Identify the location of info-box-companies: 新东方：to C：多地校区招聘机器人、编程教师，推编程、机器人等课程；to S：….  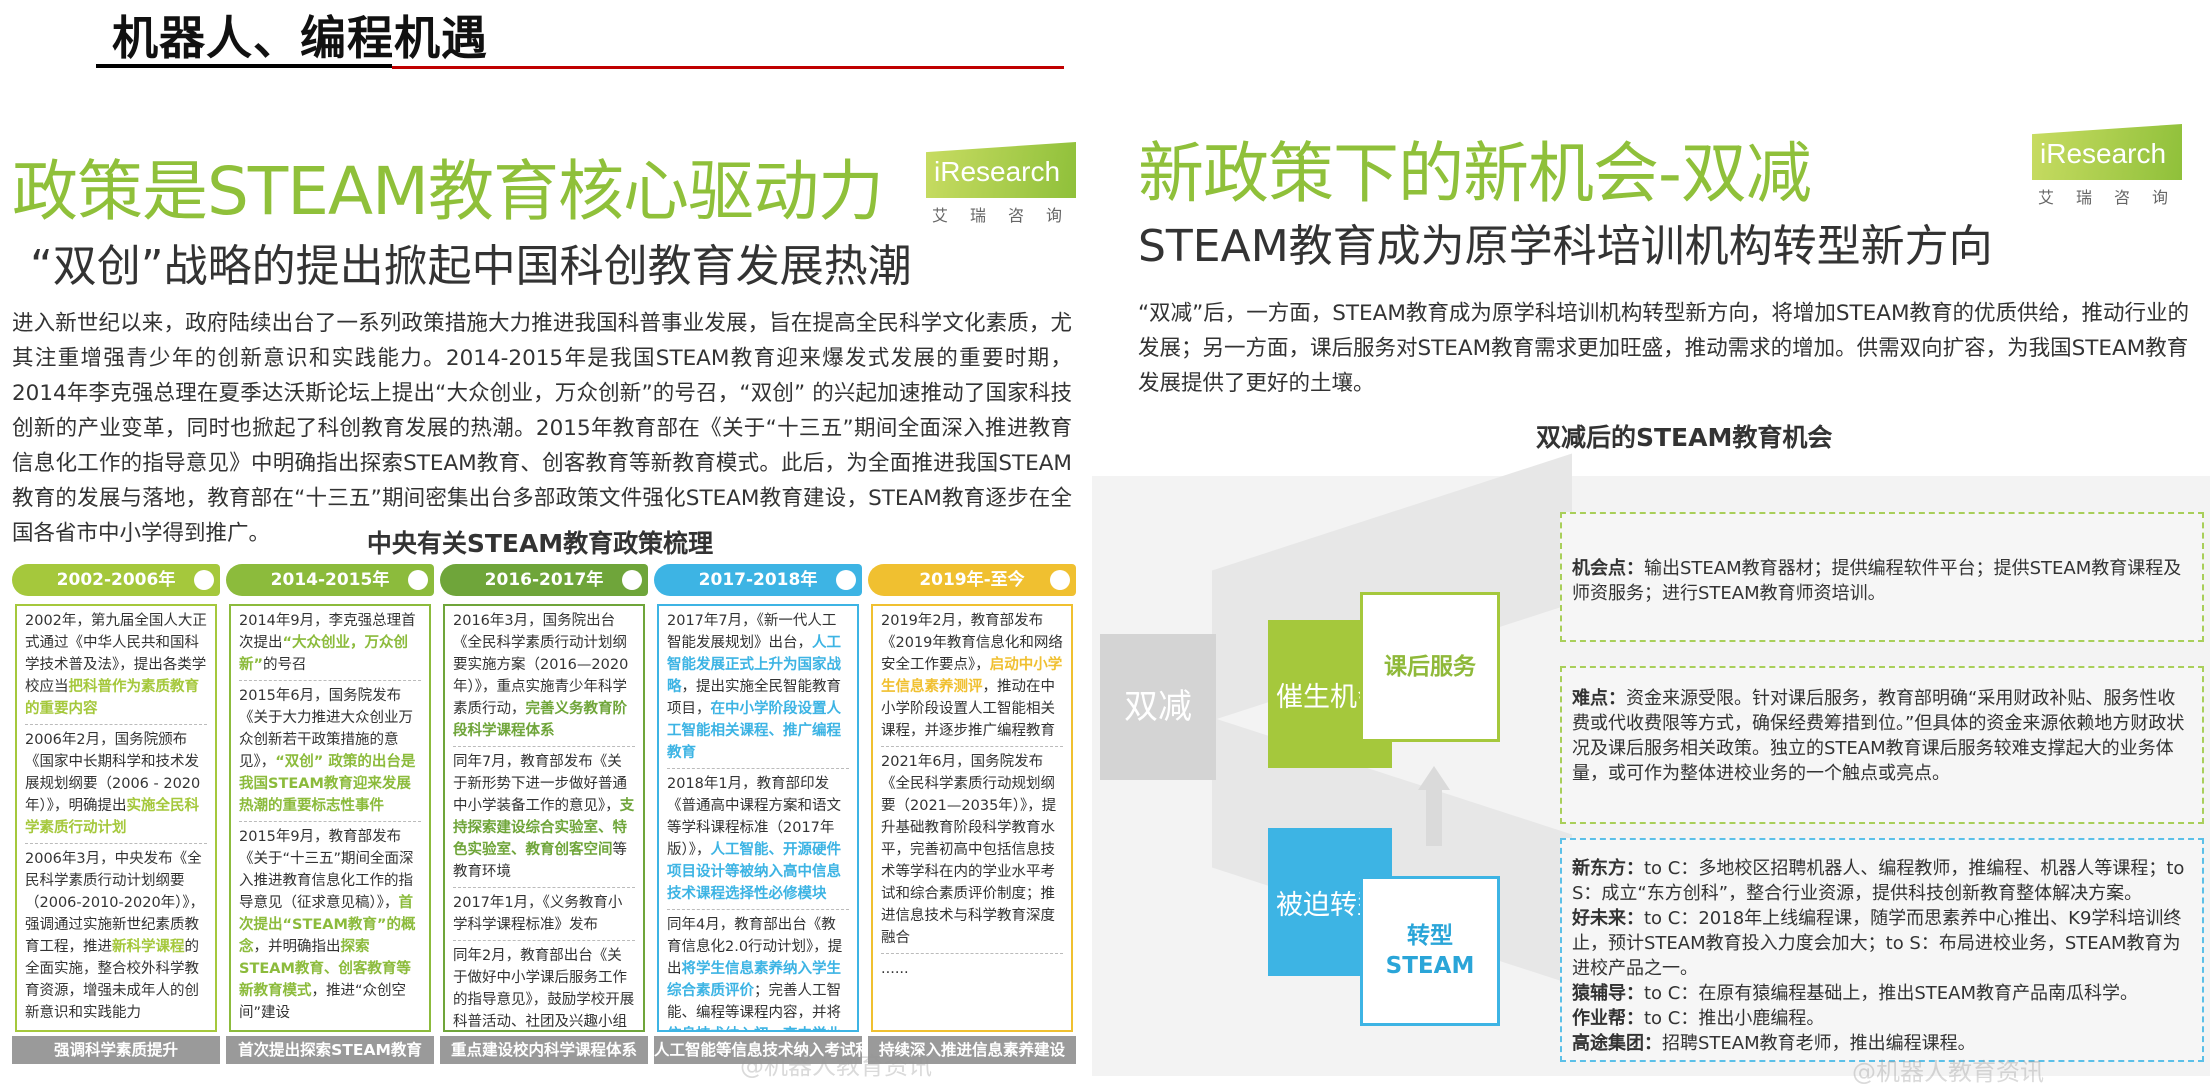
(1882, 950).